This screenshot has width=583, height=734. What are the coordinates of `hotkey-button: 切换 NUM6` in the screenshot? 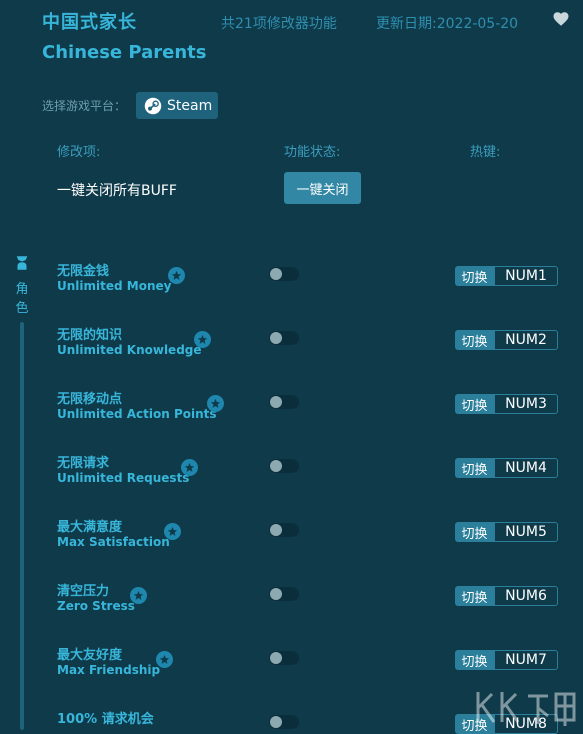 It's located at (506, 596).